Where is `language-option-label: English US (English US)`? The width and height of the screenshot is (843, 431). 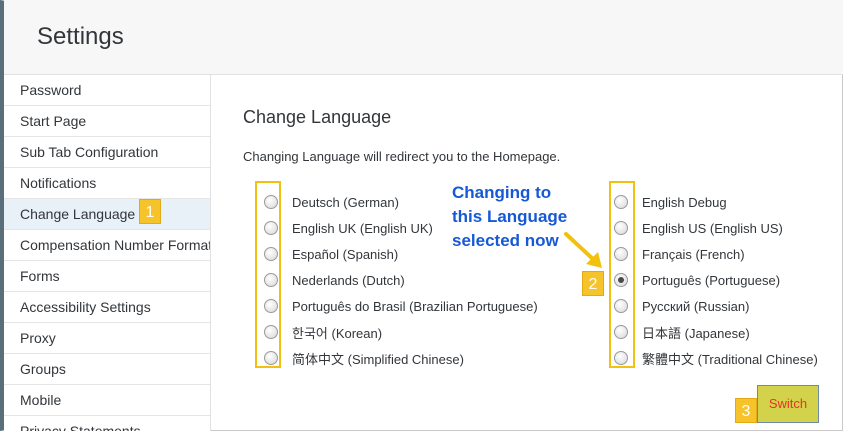 language-option-label: English US (English US) is located at coordinates (712, 228).